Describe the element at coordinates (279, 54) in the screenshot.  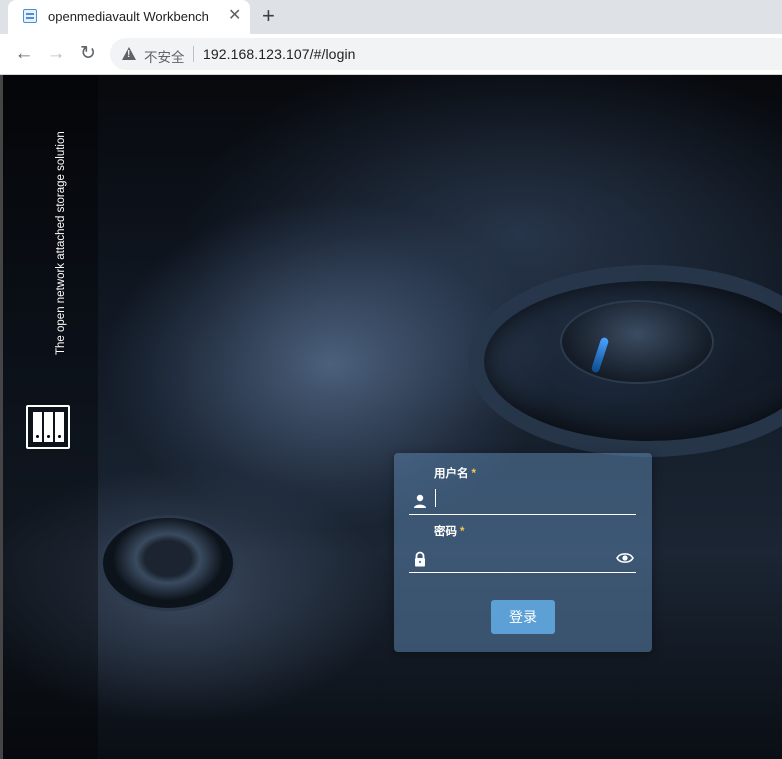
I see `url-text: 192.168.123.107/#/login` at that location.